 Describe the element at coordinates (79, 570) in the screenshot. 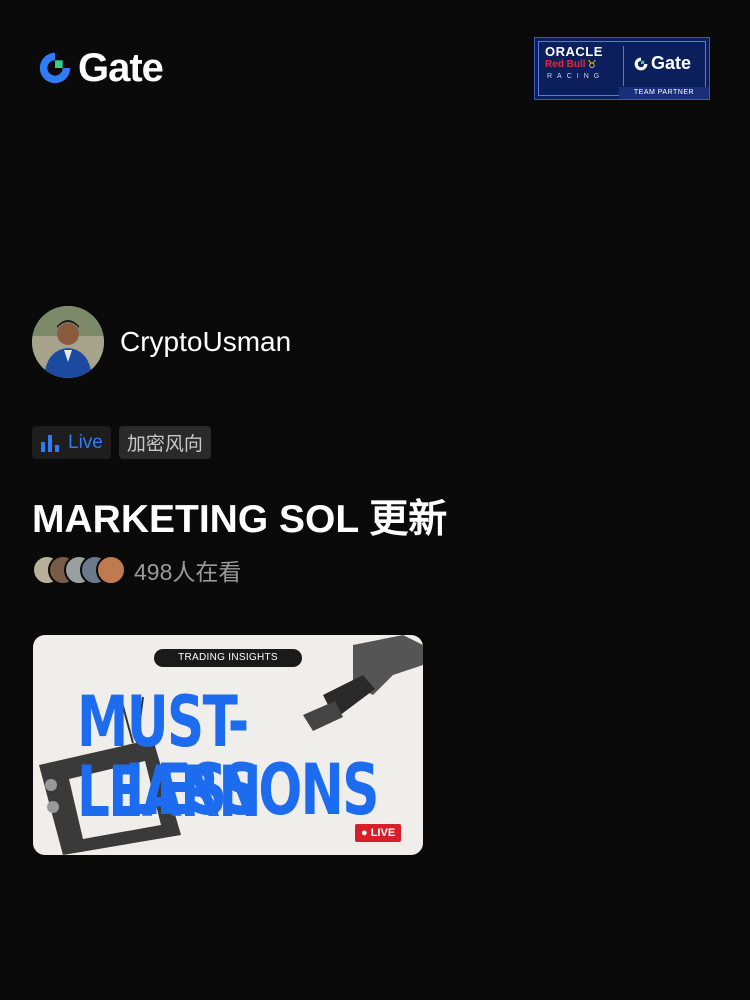

I see `viewer-avatars` at that location.